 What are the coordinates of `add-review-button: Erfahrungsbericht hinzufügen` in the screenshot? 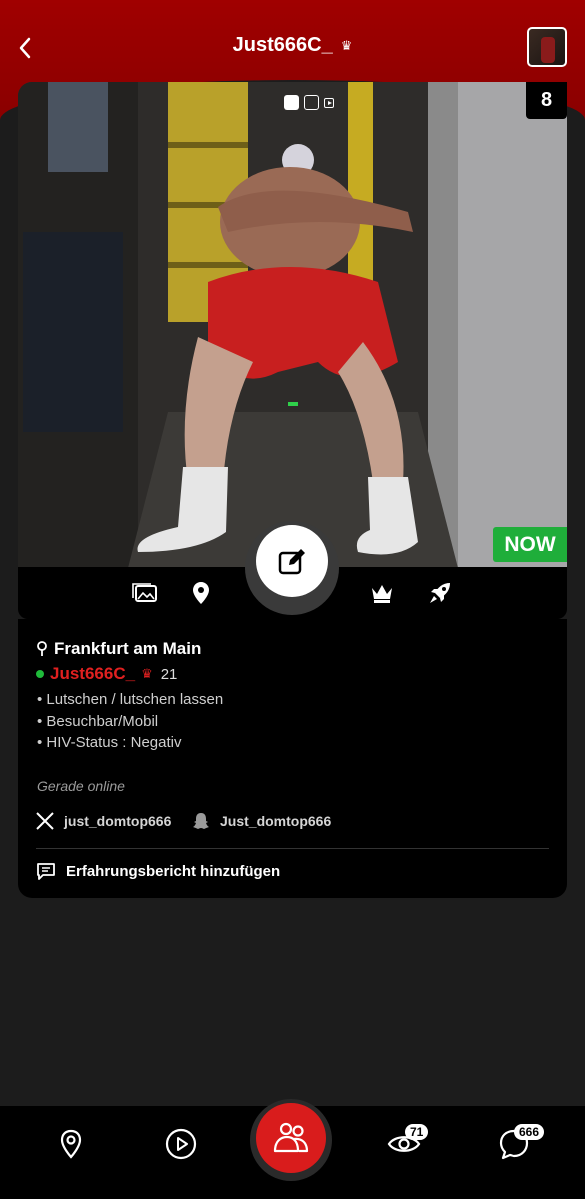 It's located at (158, 871).